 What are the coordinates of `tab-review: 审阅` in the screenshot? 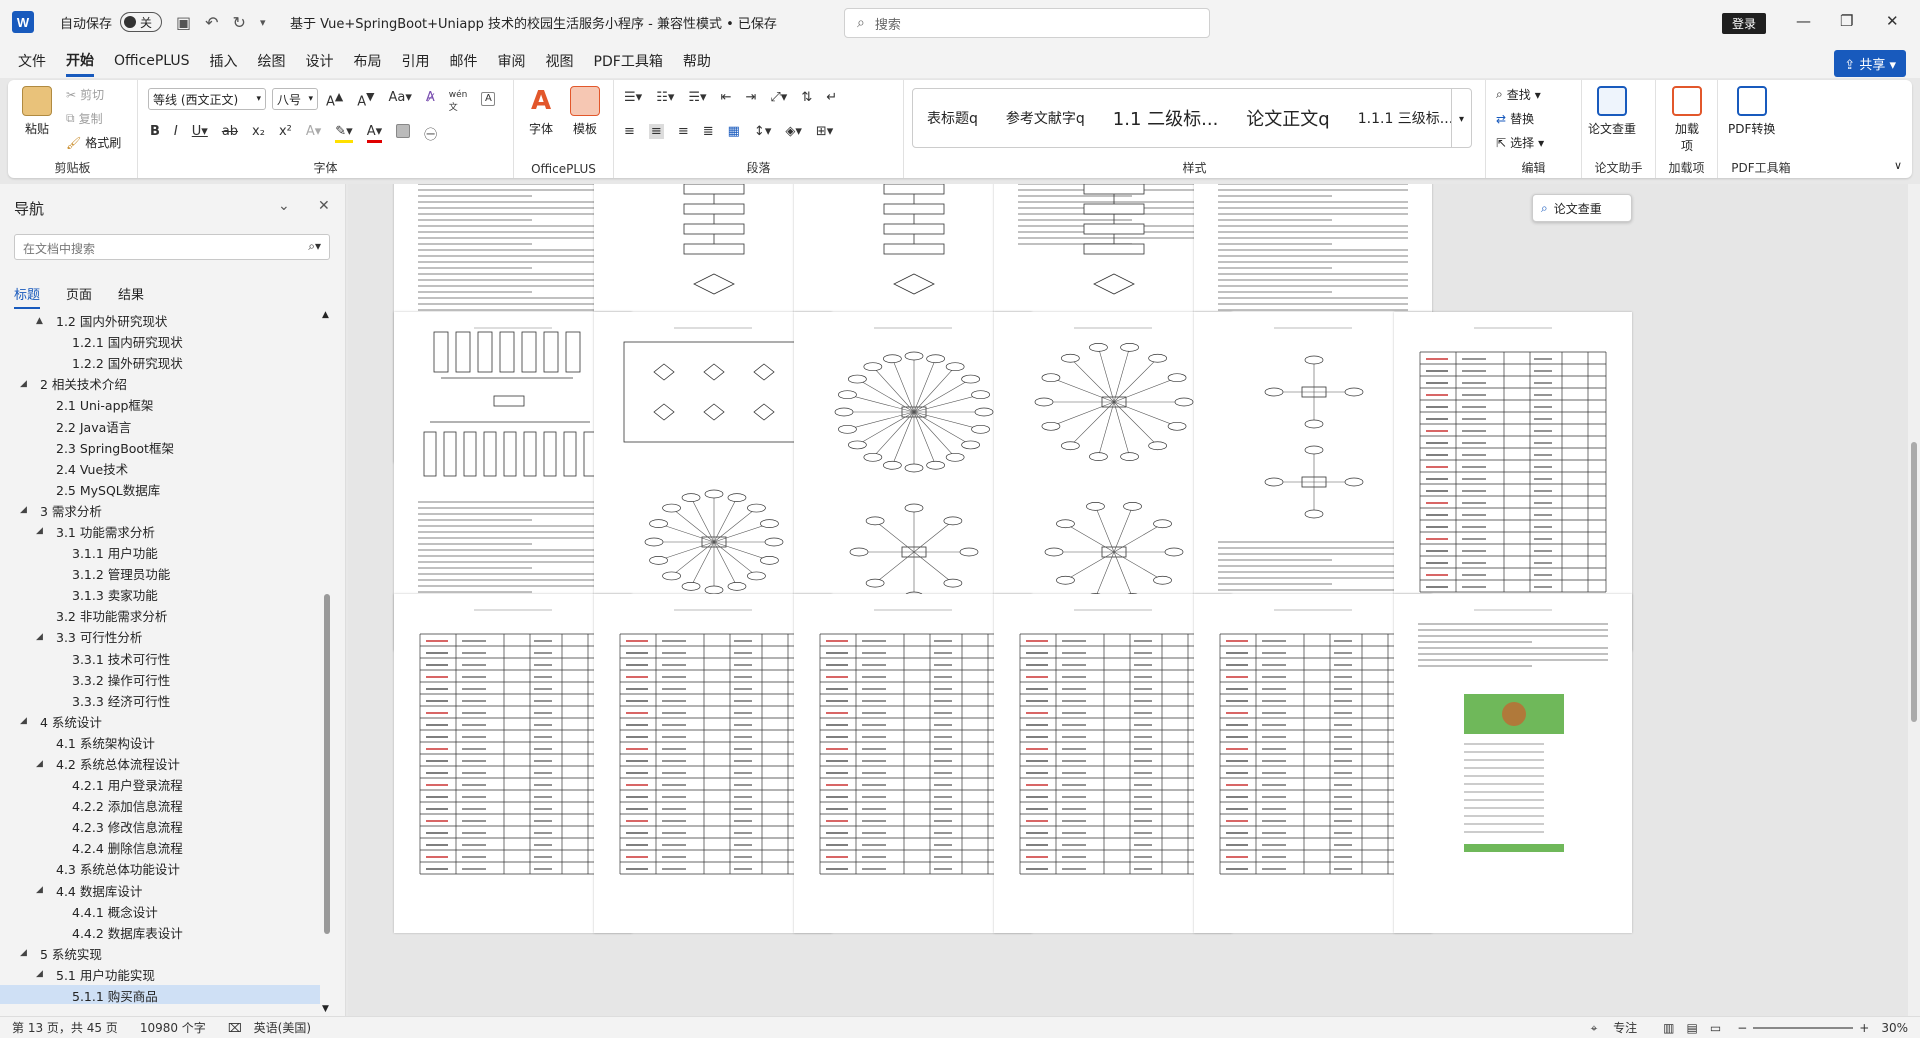 It's located at (512, 61).